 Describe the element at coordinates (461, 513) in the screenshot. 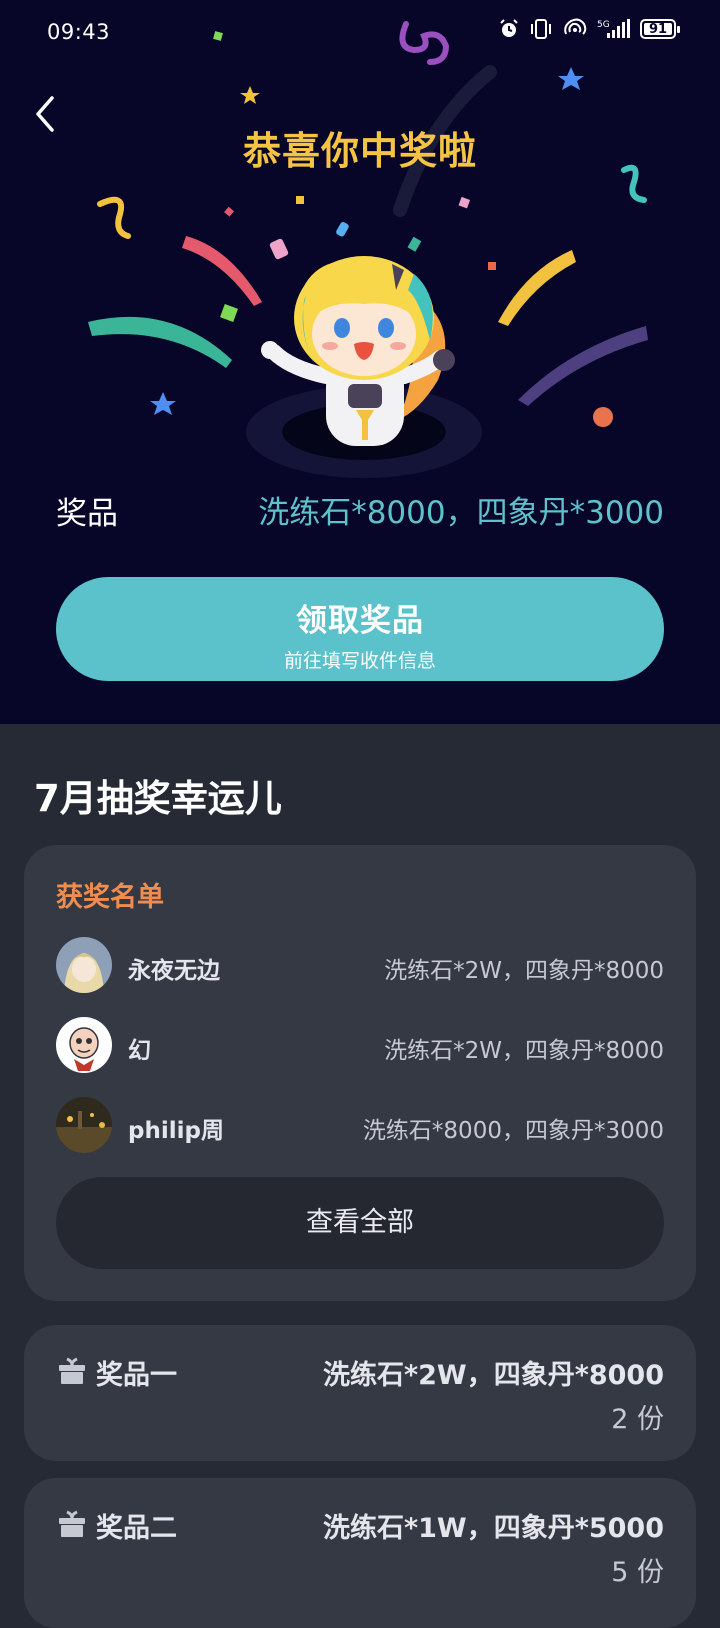

I see `prize-value: 洗练石*8000，四象丹*3000` at that location.